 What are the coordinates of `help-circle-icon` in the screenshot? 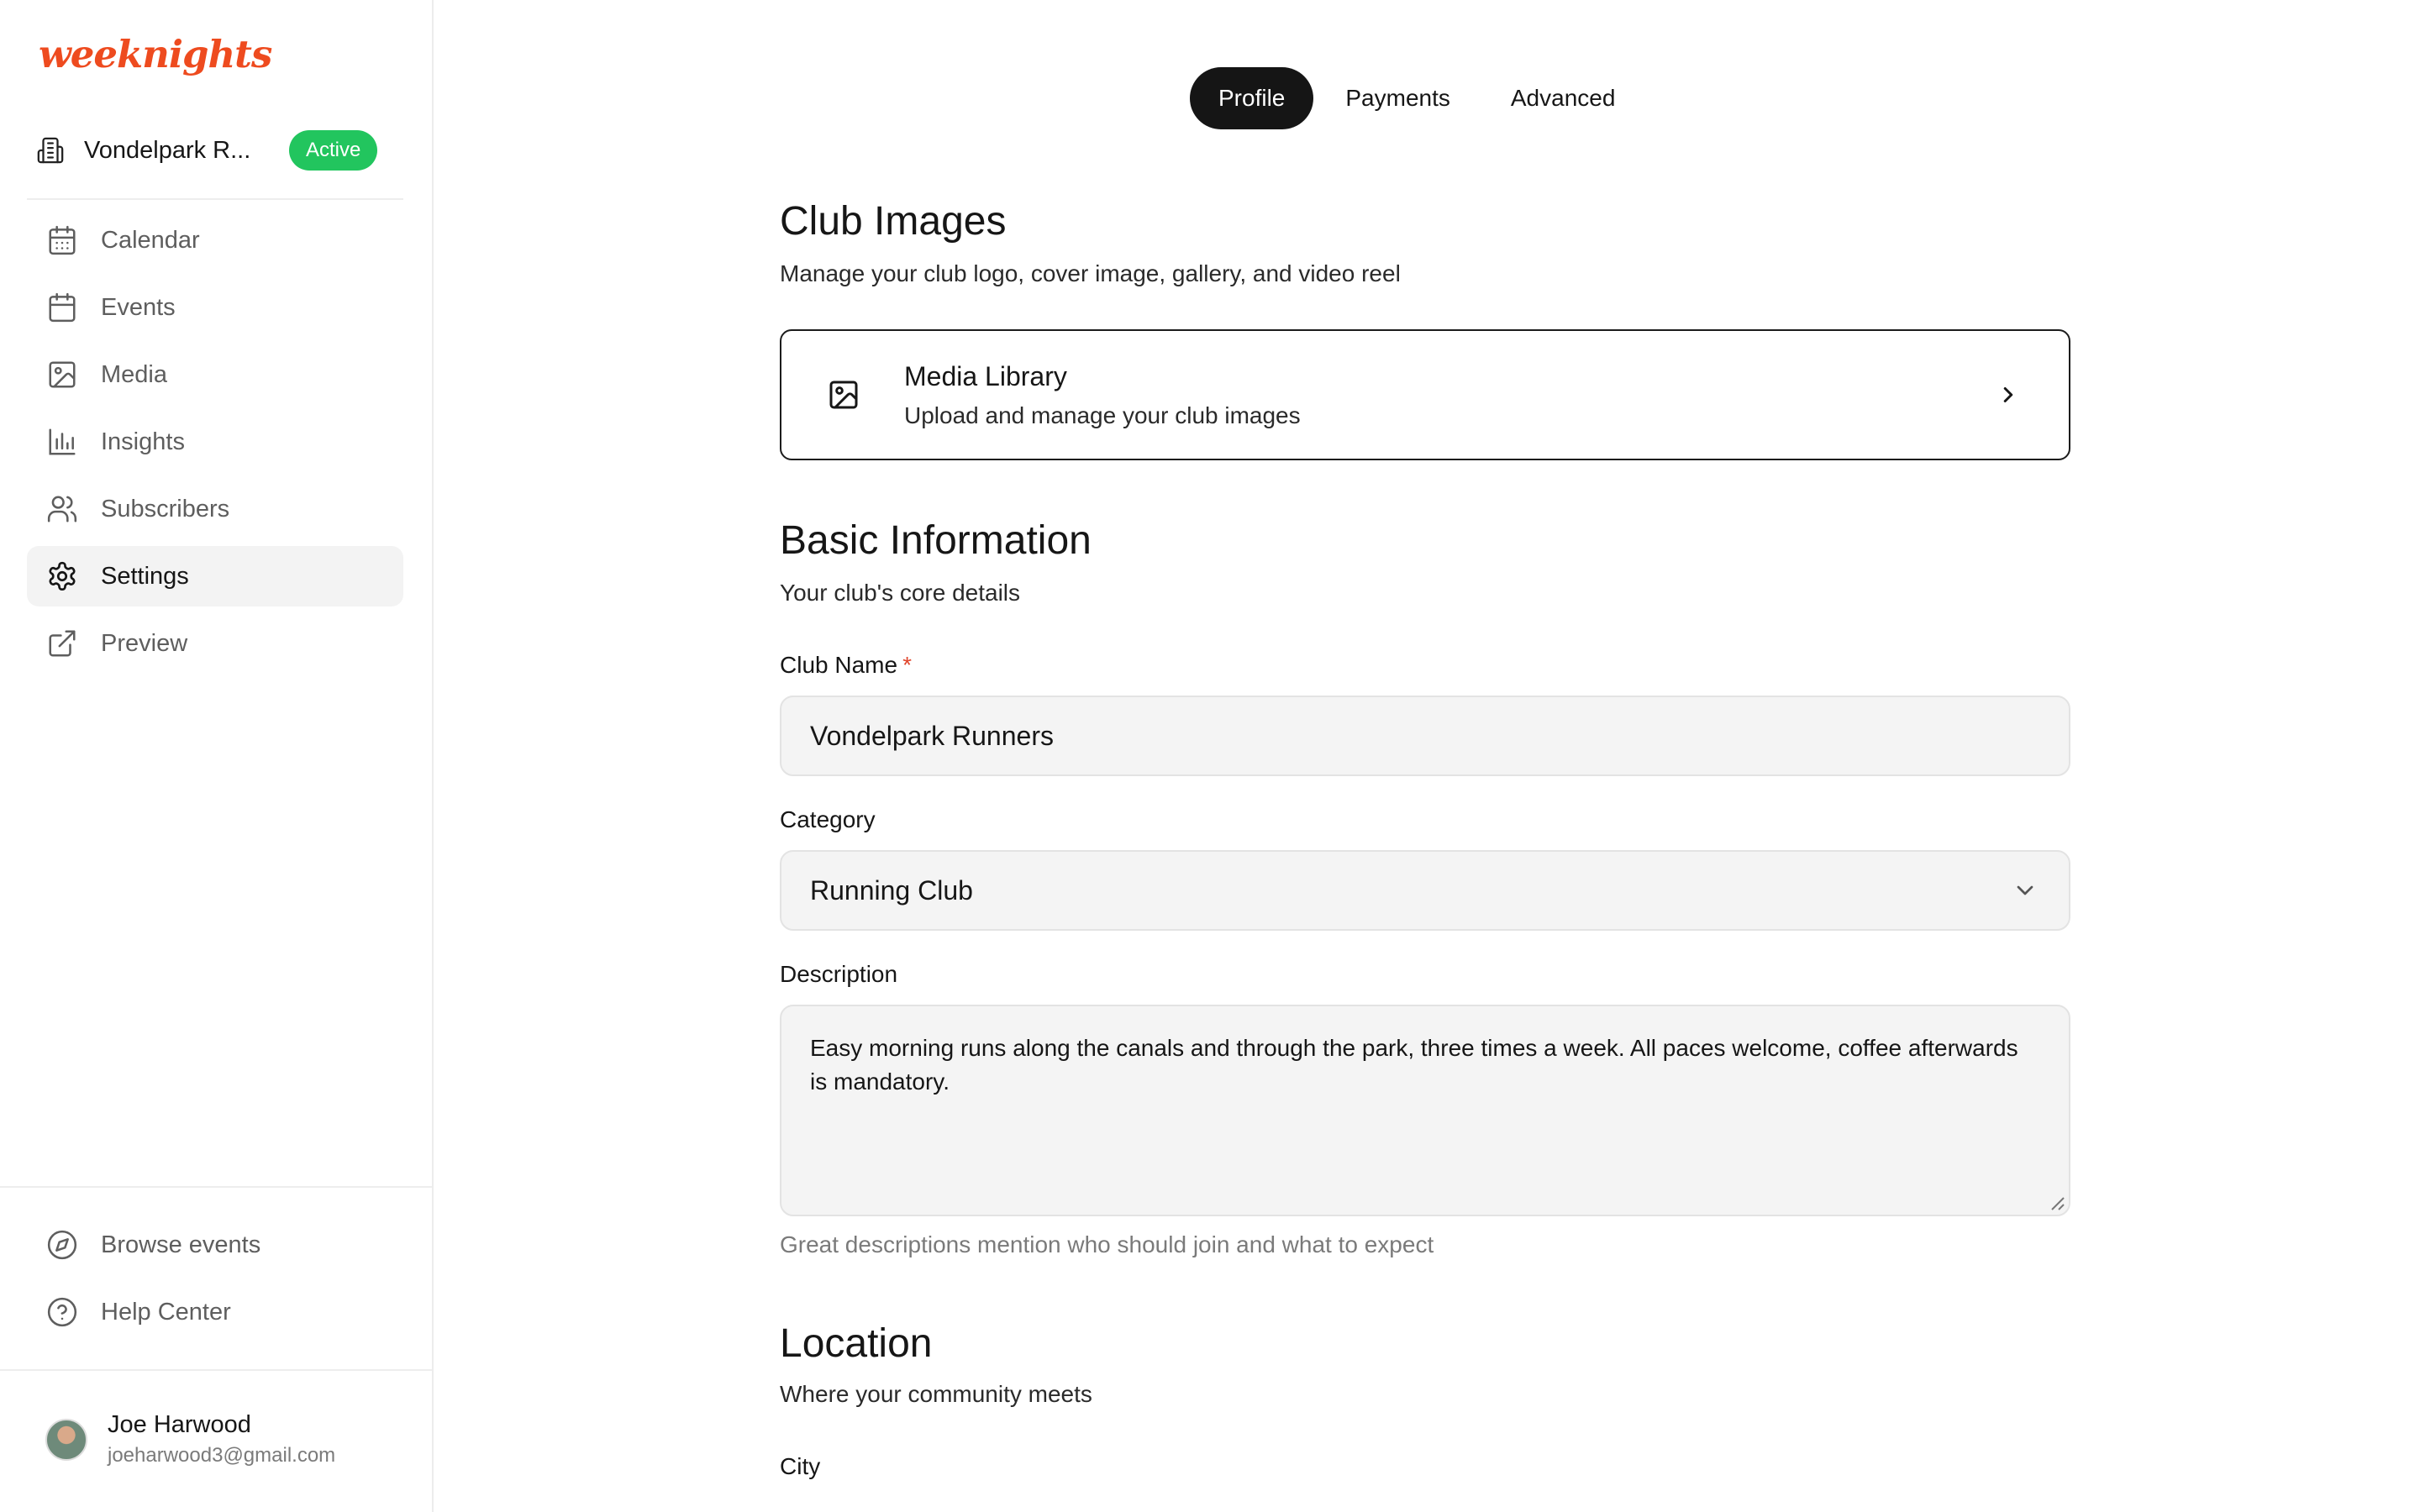 It's located at (62, 1312).